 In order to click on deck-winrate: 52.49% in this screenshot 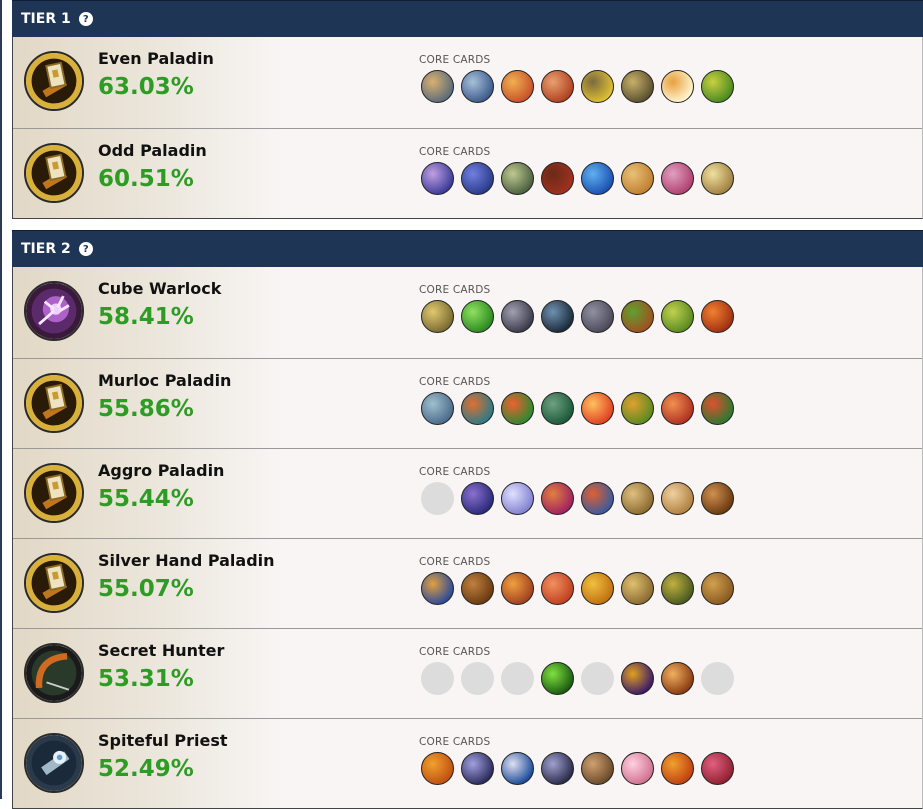, I will do `click(146, 769)`.